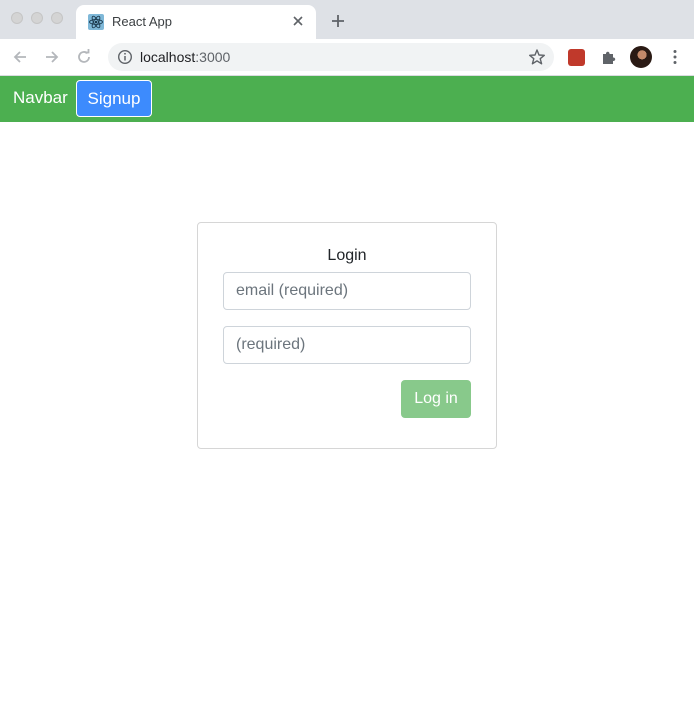 The image size is (694, 724). I want to click on close-icon, so click(298, 21).